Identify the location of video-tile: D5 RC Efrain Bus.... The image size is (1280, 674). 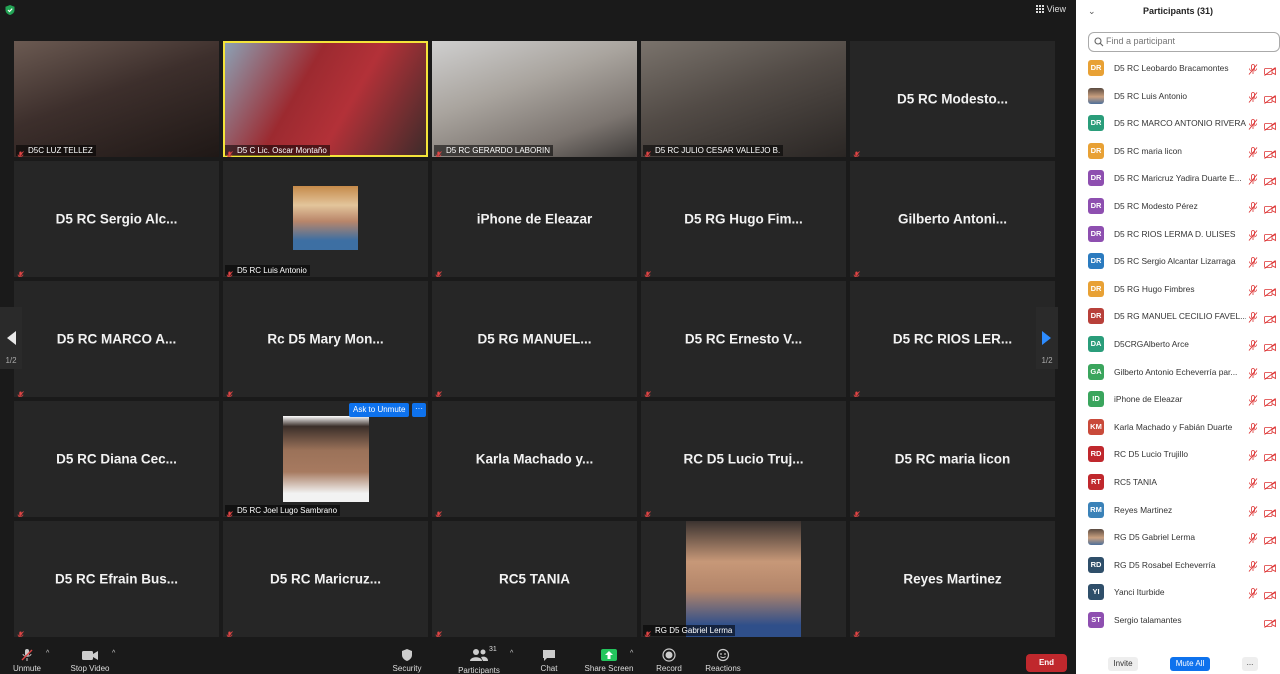
(116, 579).